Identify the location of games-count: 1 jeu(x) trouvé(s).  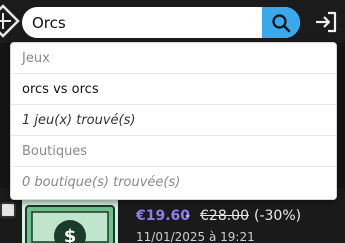
(173, 120).